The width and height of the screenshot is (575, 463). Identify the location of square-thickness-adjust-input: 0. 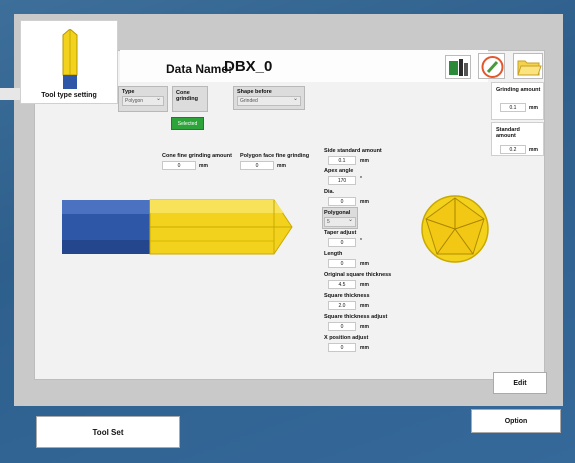
(342, 326).